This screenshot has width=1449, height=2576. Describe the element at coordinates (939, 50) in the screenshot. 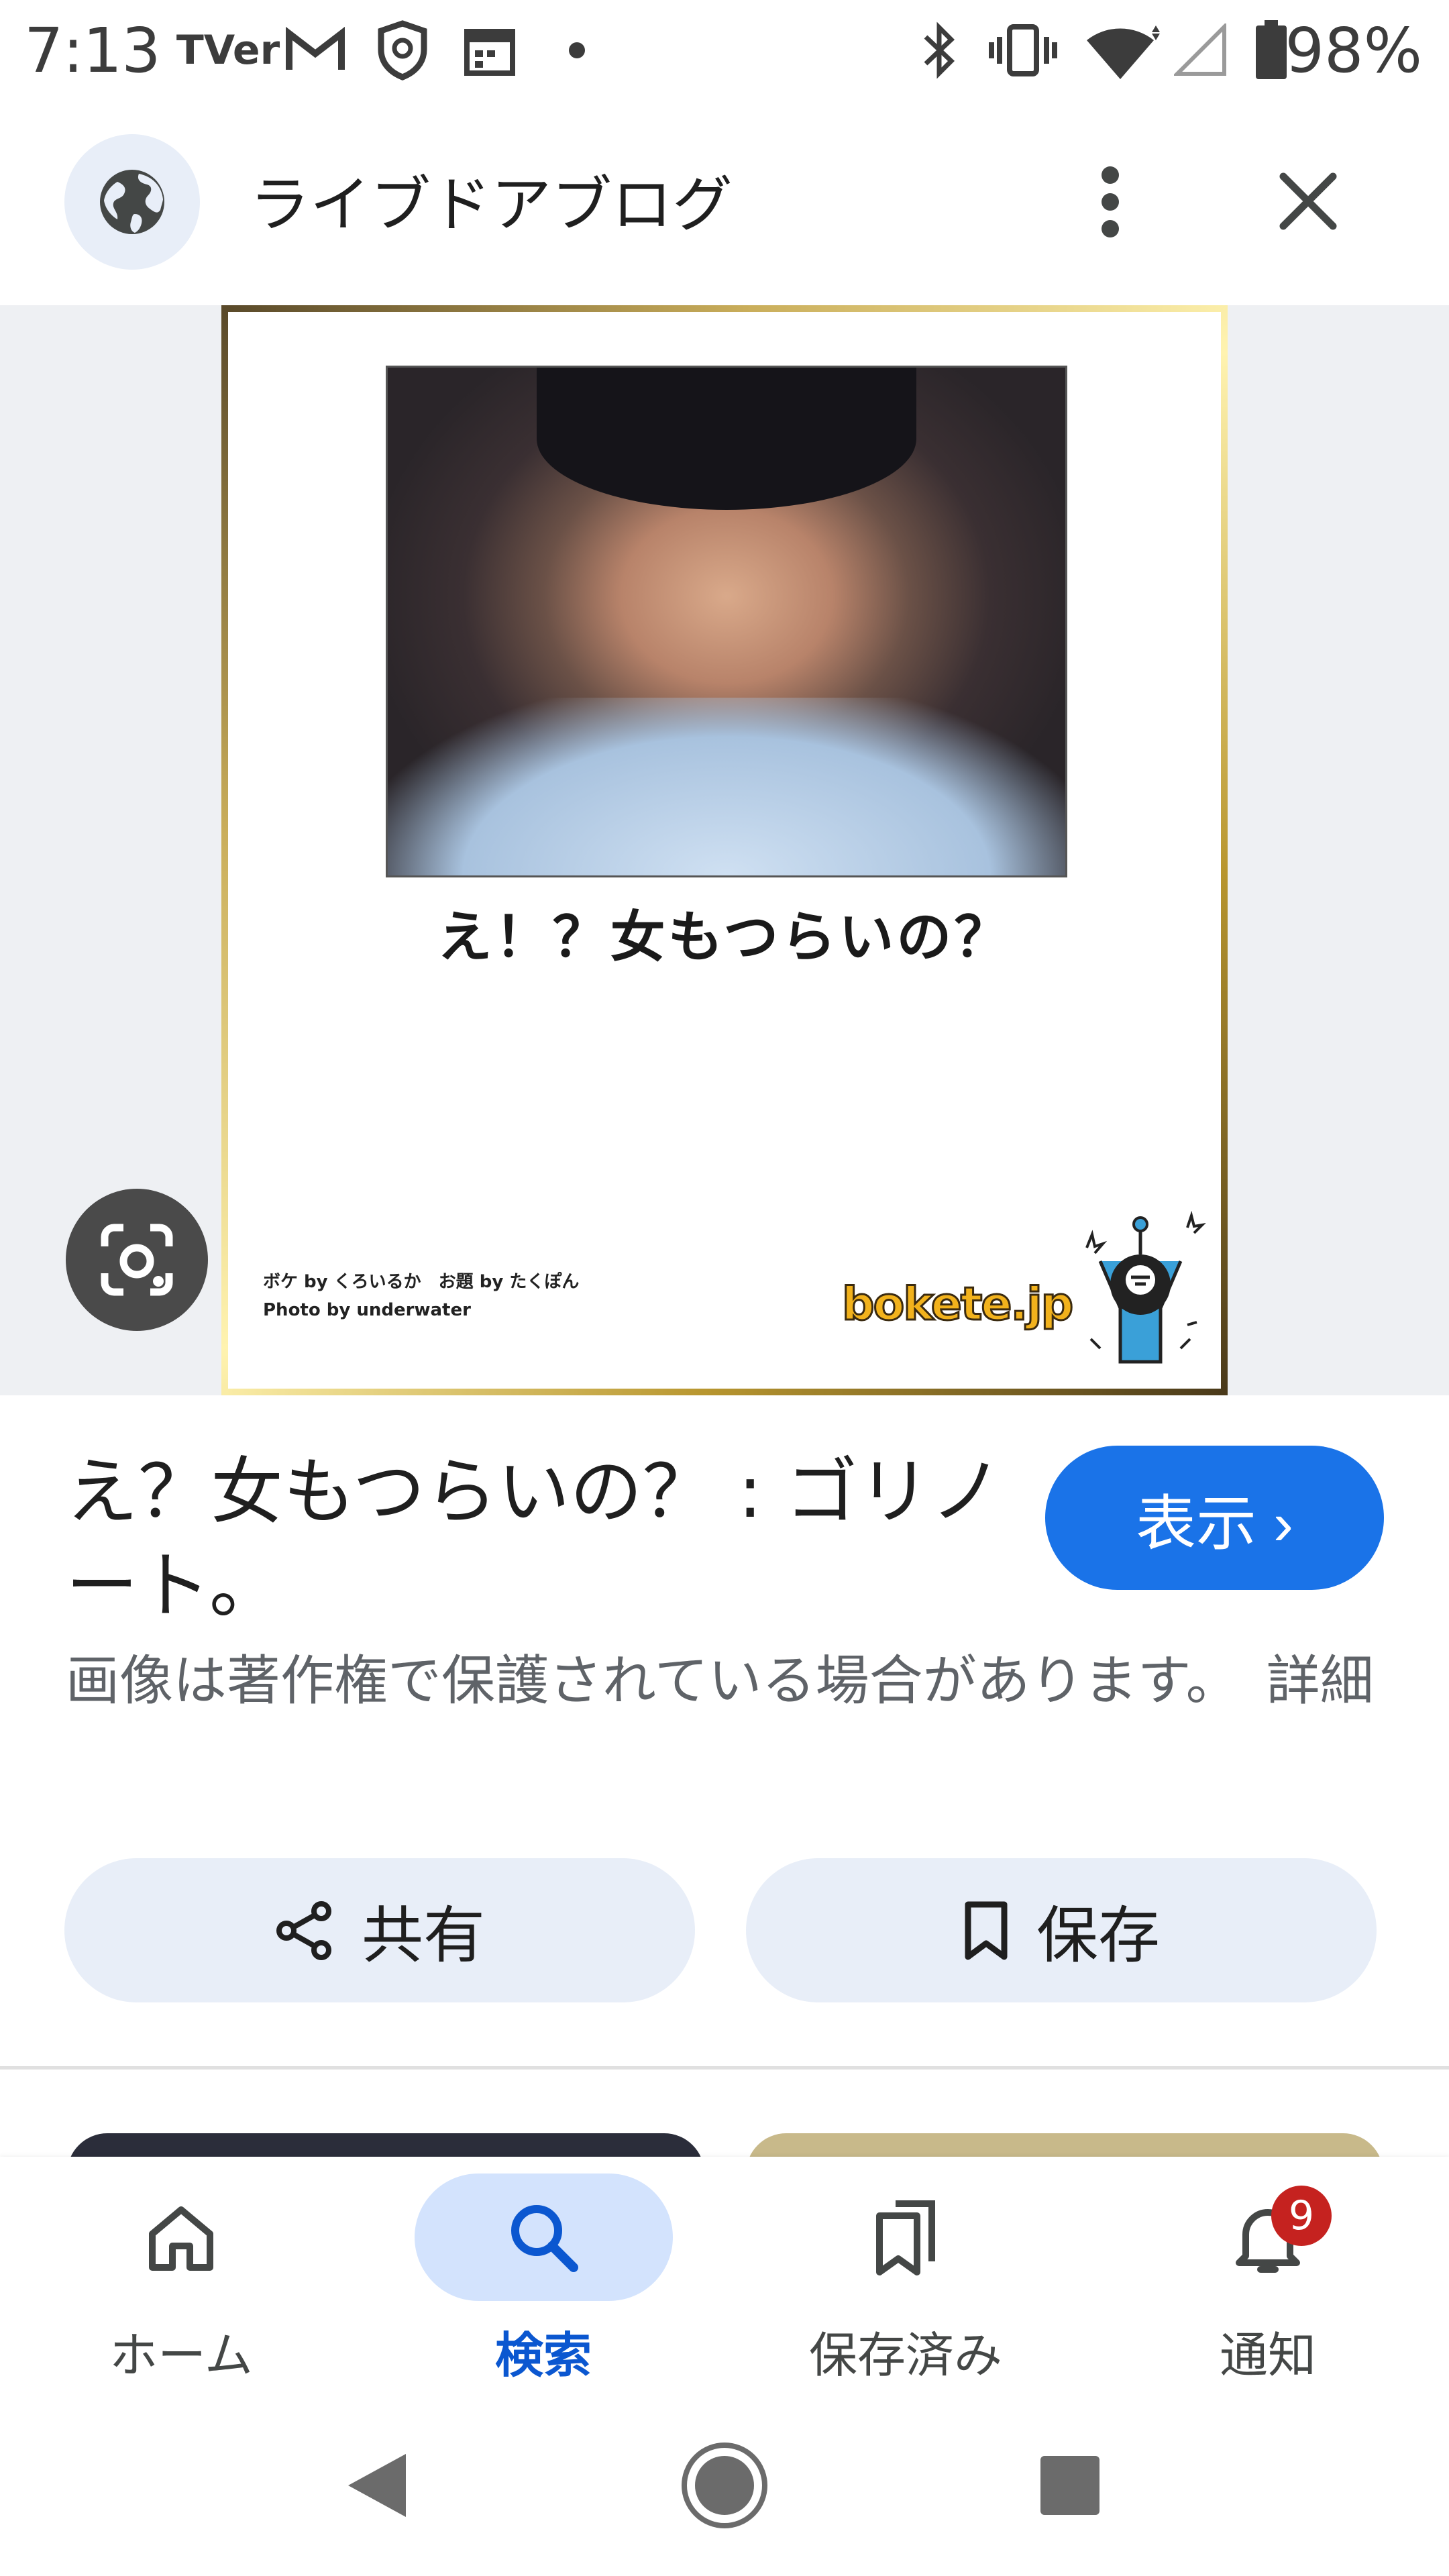

I see `bluetooth-icon` at that location.